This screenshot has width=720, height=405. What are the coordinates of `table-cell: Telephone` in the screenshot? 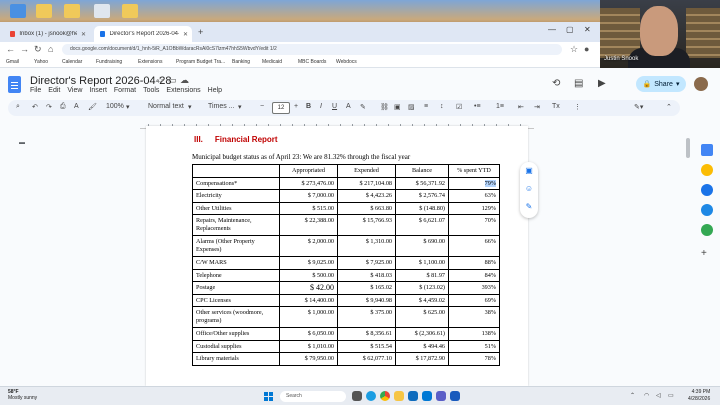 It's located at (236, 275).